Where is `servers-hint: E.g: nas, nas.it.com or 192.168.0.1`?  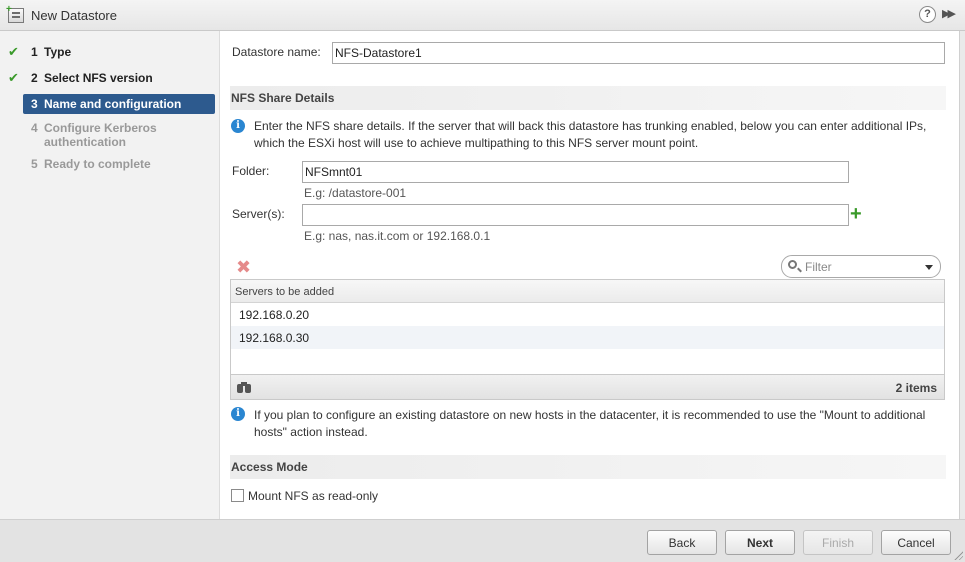
servers-hint: E.g: nas, nas.it.com or 192.168.0.1 is located at coordinates (397, 236).